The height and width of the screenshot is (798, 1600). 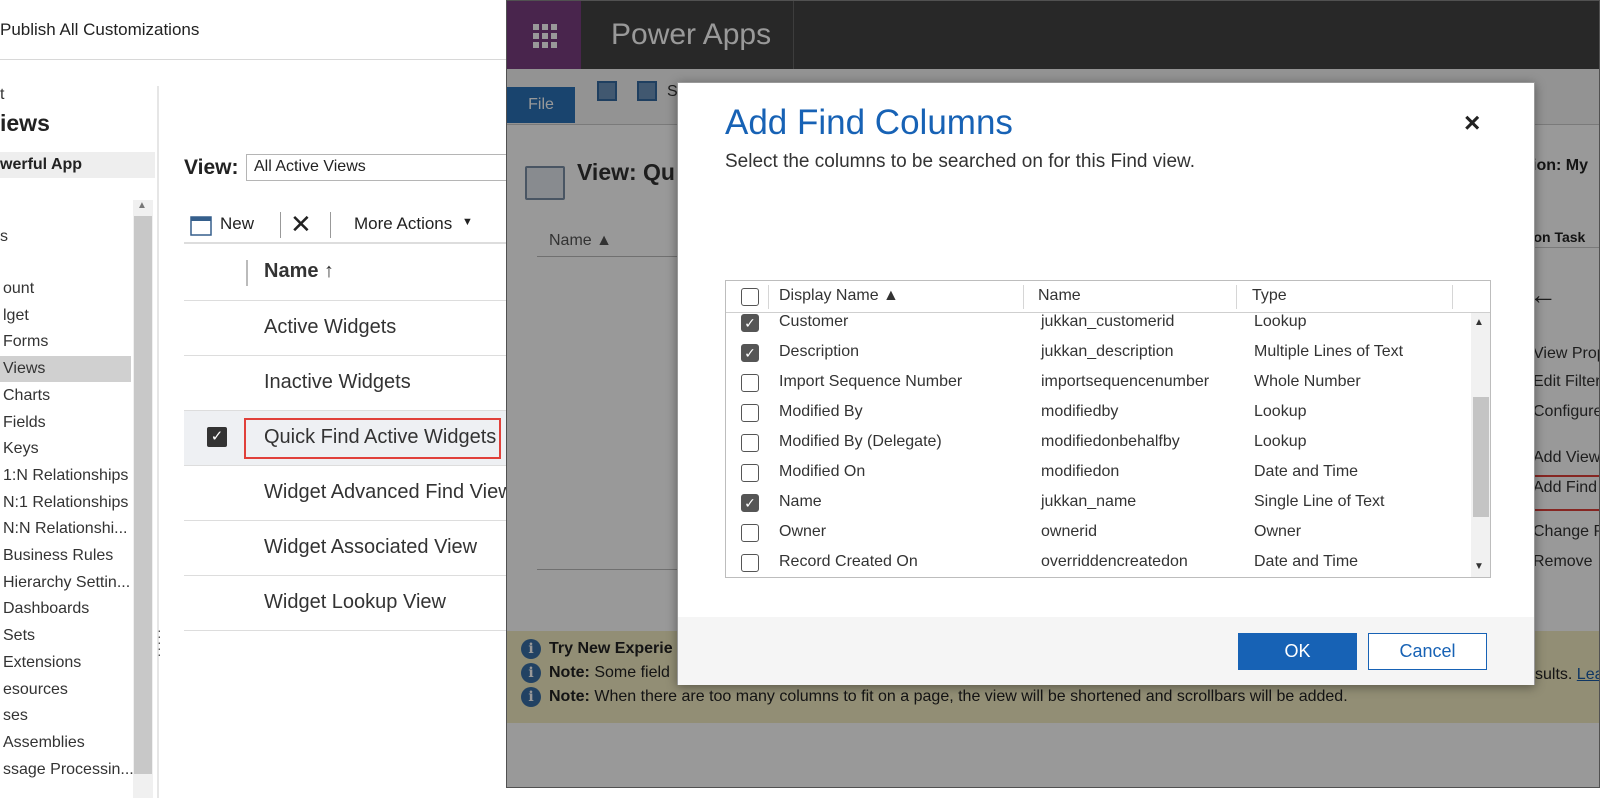 What do you see at coordinates (65, 690) in the screenshot?
I see `nav-item: esources` at bounding box center [65, 690].